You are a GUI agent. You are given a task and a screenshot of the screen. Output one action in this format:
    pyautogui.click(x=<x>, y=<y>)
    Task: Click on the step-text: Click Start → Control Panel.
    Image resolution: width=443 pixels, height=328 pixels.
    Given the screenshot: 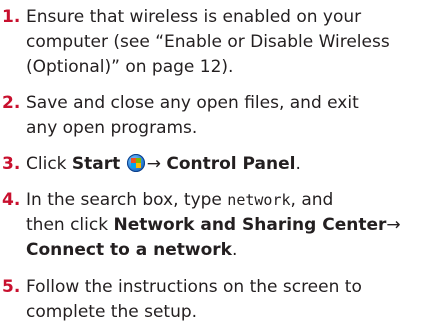 What is the action you would take?
    pyautogui.click(x=233, y=164)
    